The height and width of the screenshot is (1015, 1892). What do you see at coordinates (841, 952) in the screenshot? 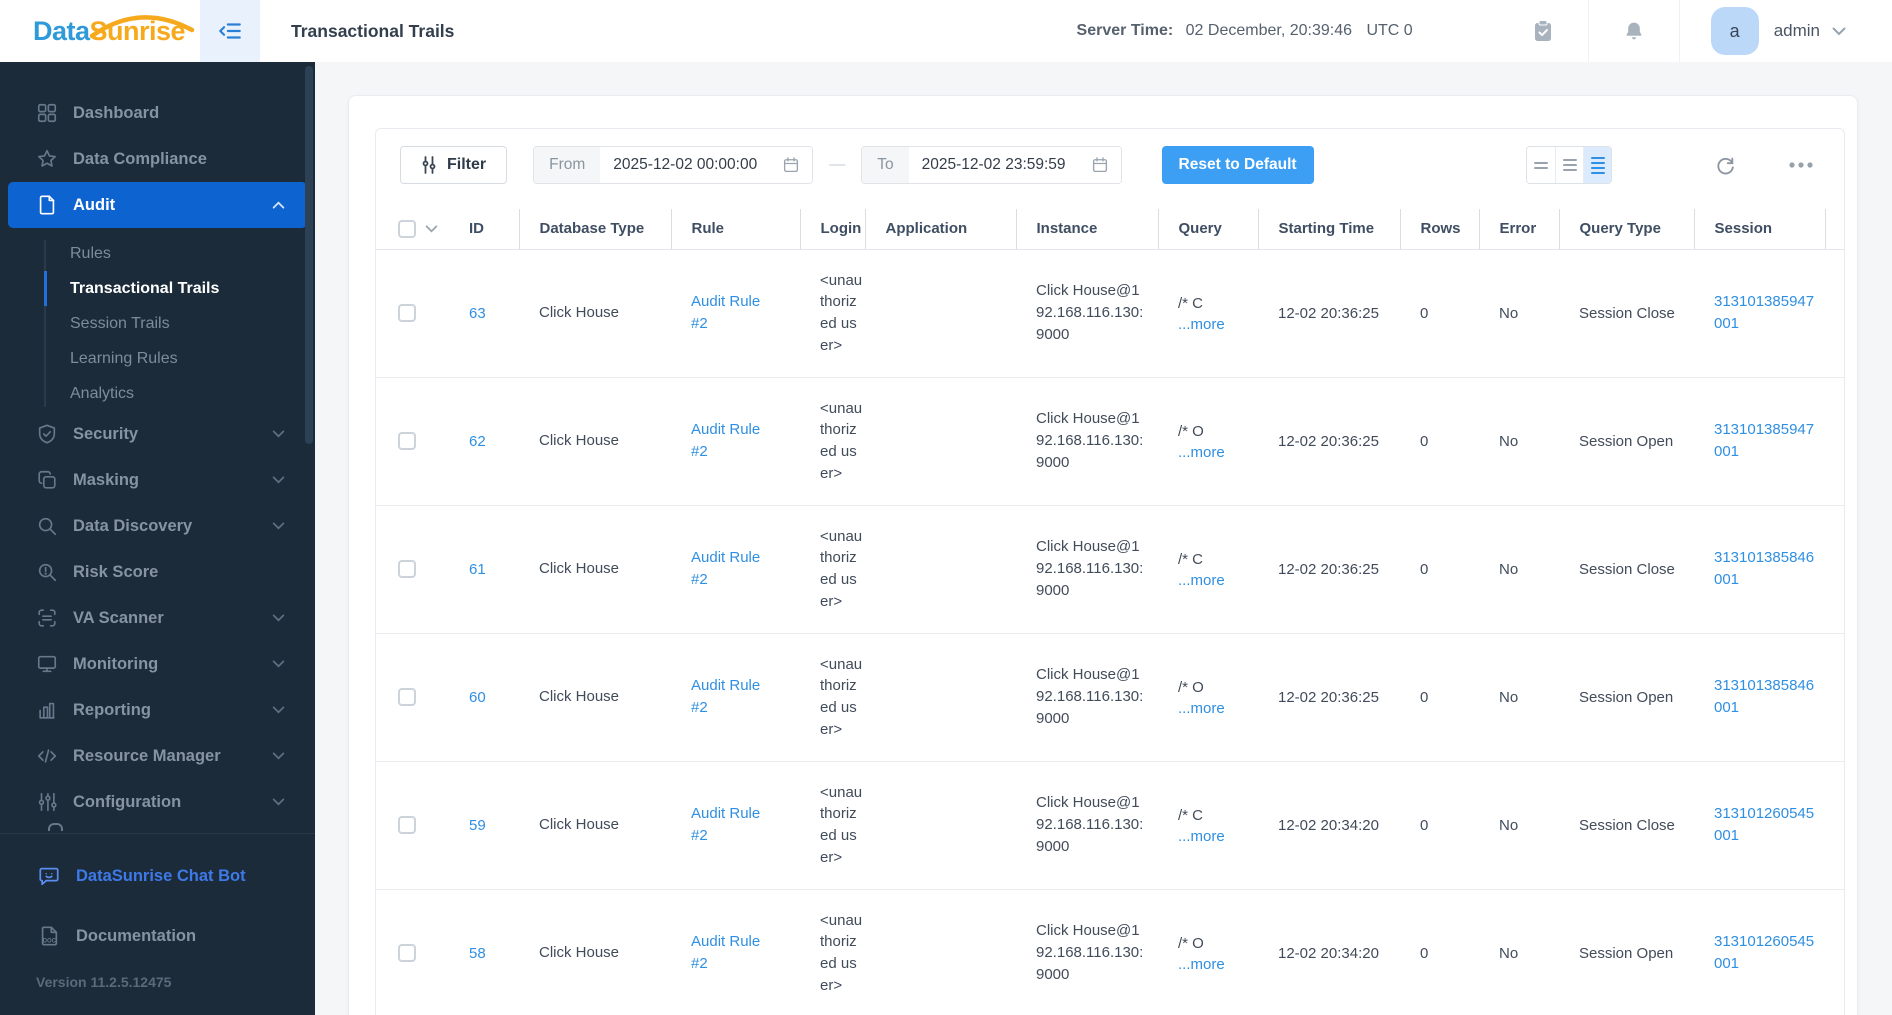
I see `login-value: <unauthorized user>` at bounding box center [841, 952].